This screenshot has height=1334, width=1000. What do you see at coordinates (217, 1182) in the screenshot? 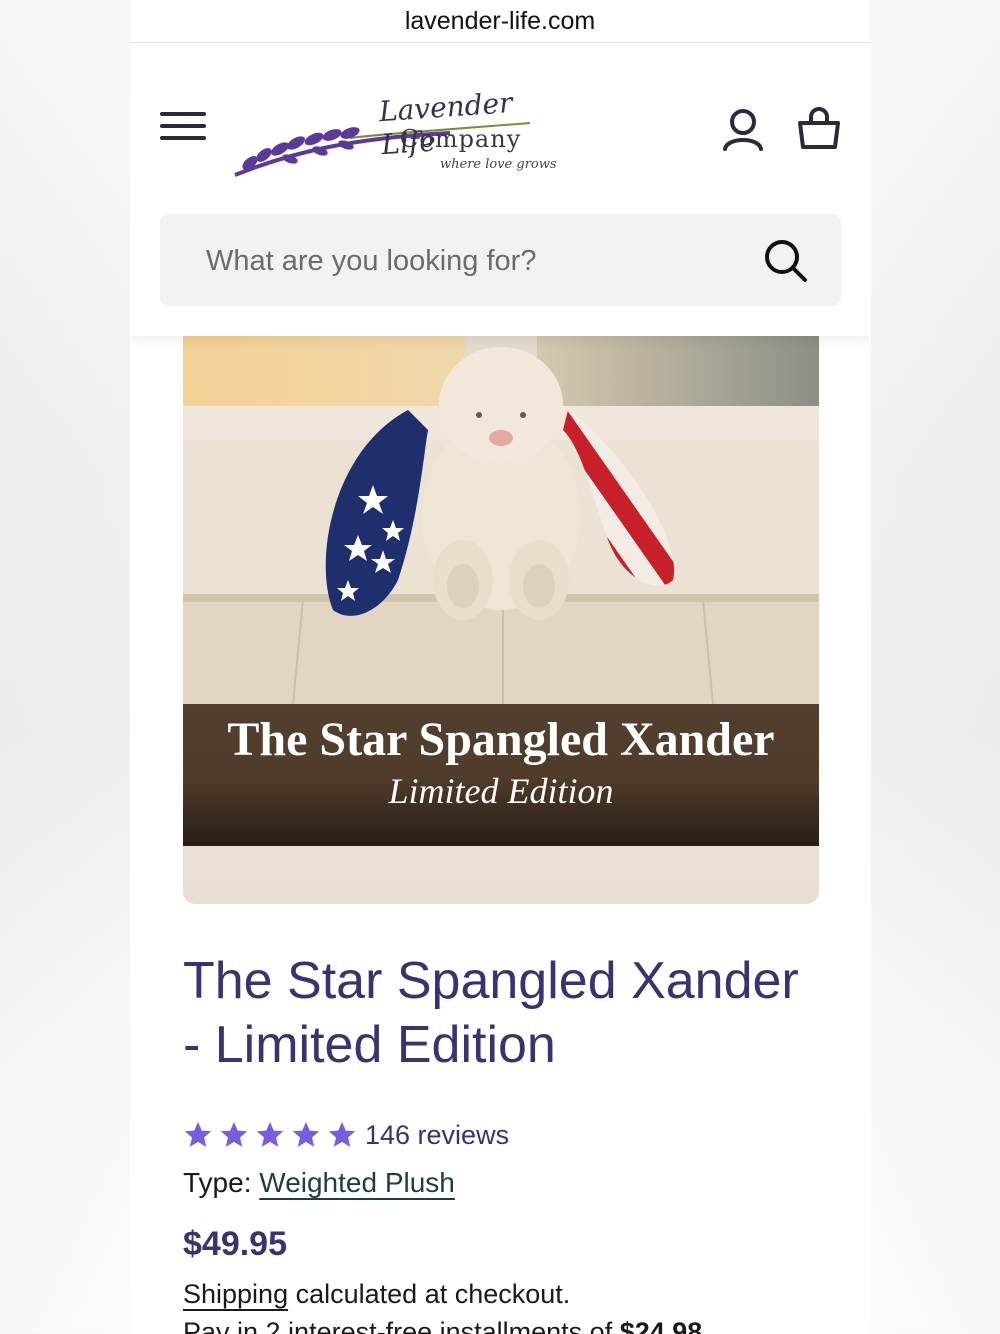
I see `type-label: Type:` at bounding box center [217, 1182].